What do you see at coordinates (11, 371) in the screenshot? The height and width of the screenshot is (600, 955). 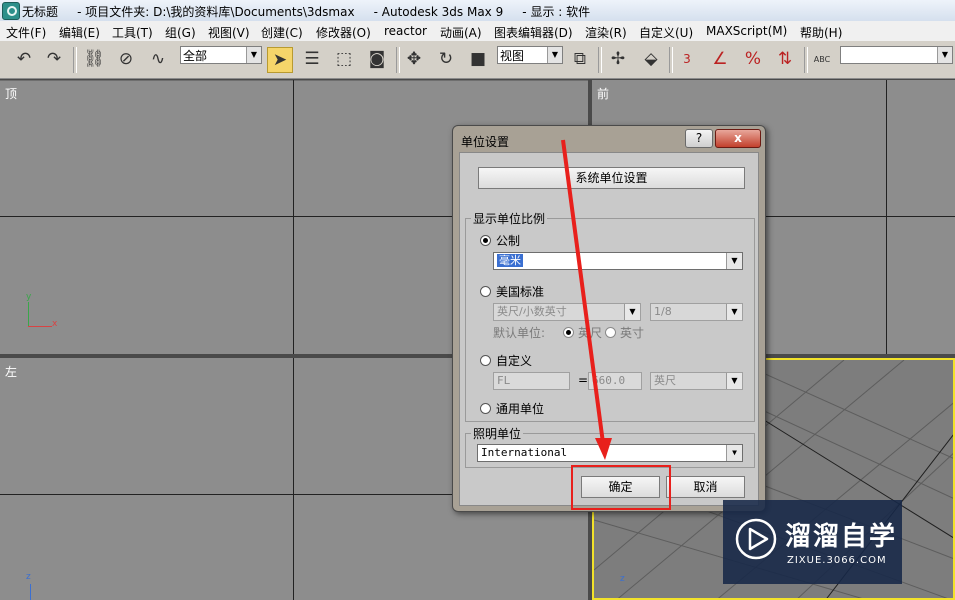 I see `viewport-label-left: 左` at bounding box center [11, 371].